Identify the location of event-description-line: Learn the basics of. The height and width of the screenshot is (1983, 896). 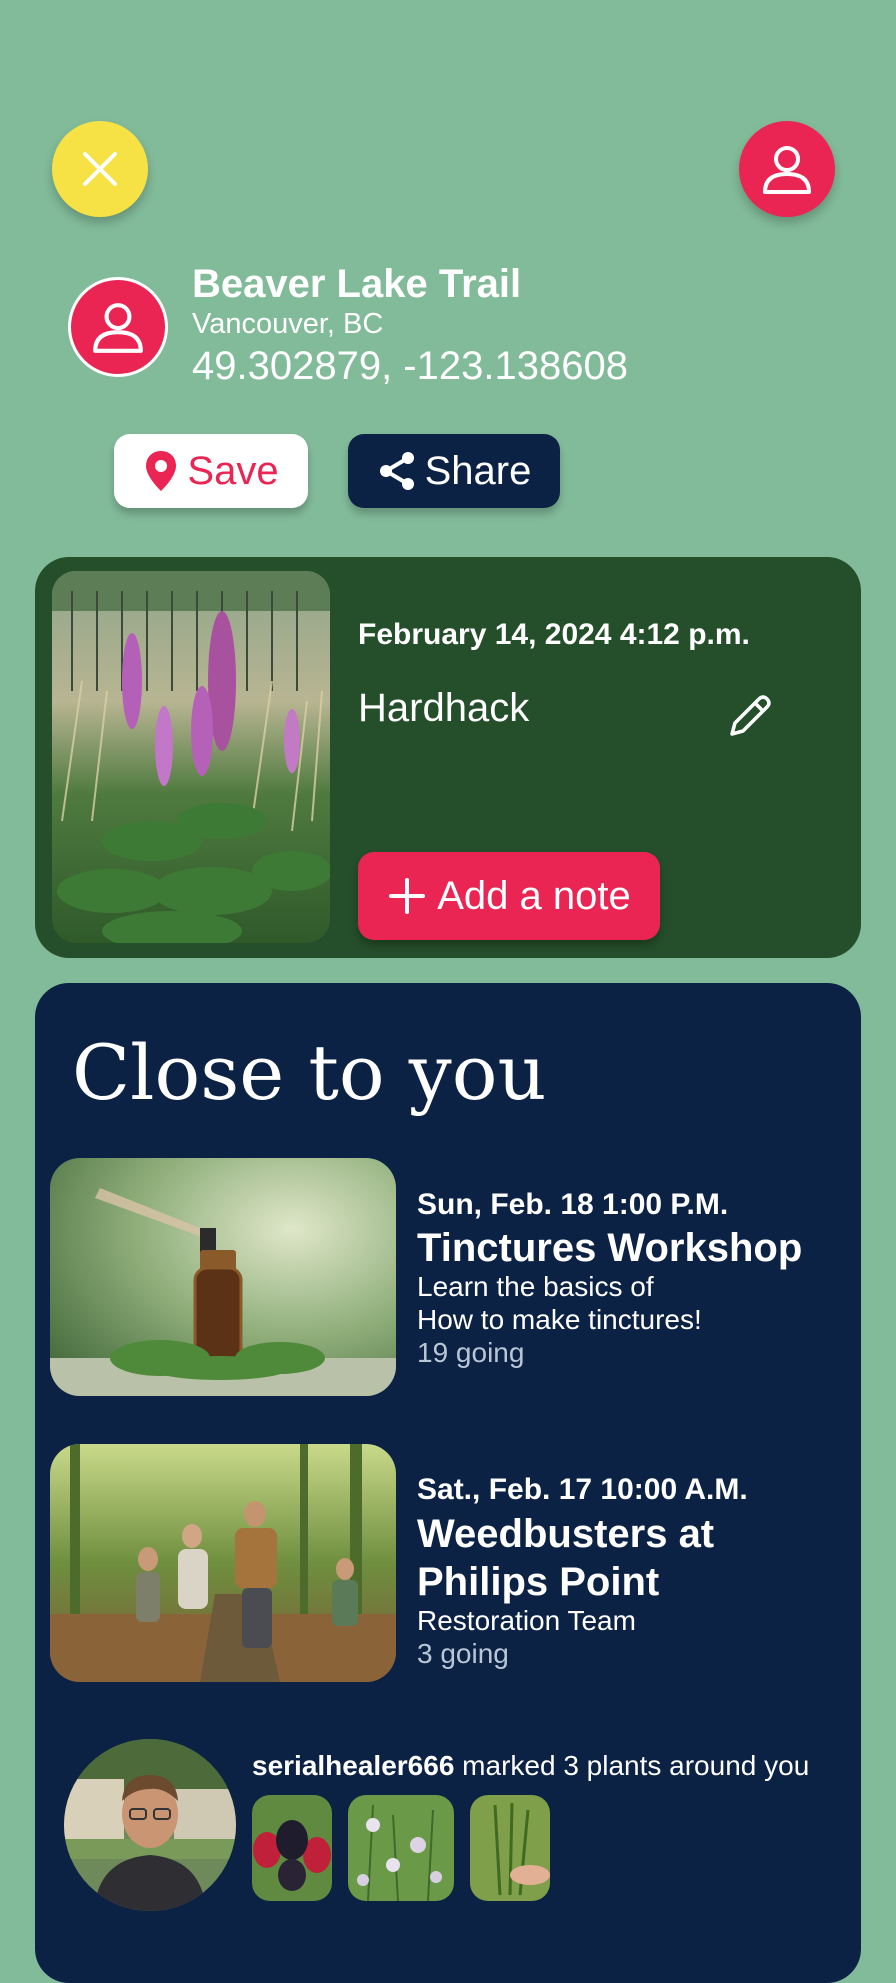
(535, 1286).